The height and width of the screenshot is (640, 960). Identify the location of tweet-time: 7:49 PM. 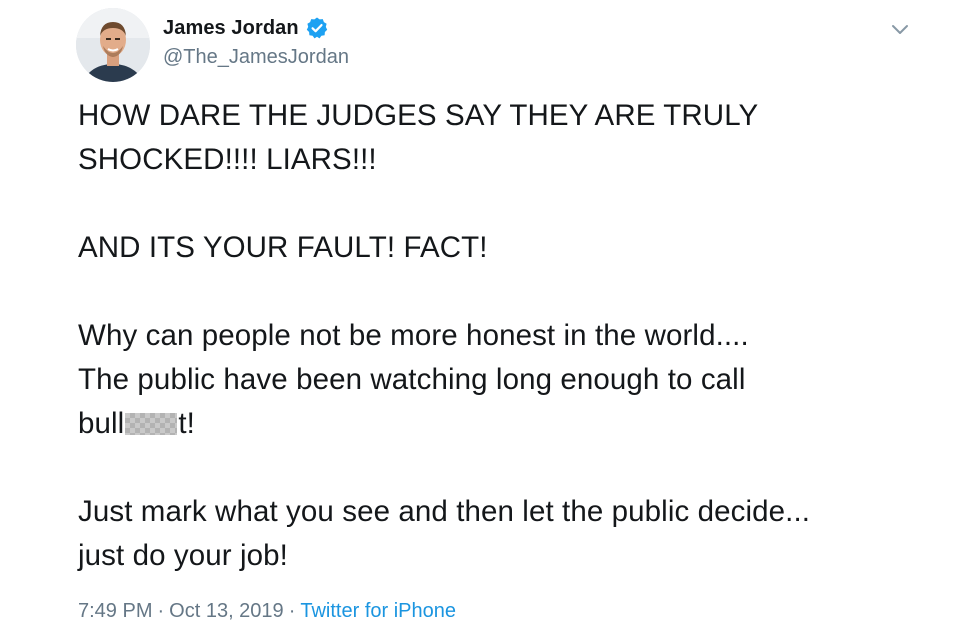
(115, 611).